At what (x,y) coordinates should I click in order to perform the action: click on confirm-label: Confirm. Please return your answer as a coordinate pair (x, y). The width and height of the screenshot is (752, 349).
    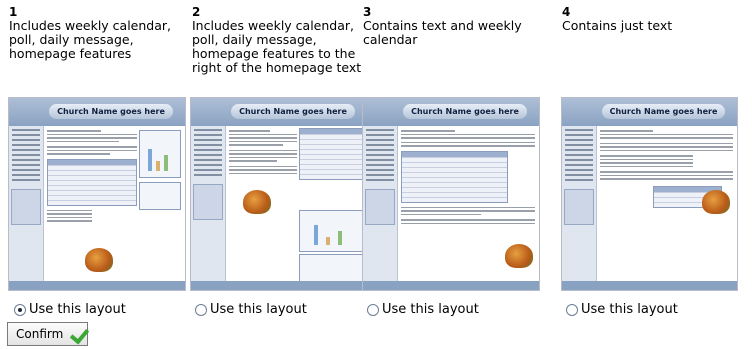
    Looking at the image, I should click on (39, 334).